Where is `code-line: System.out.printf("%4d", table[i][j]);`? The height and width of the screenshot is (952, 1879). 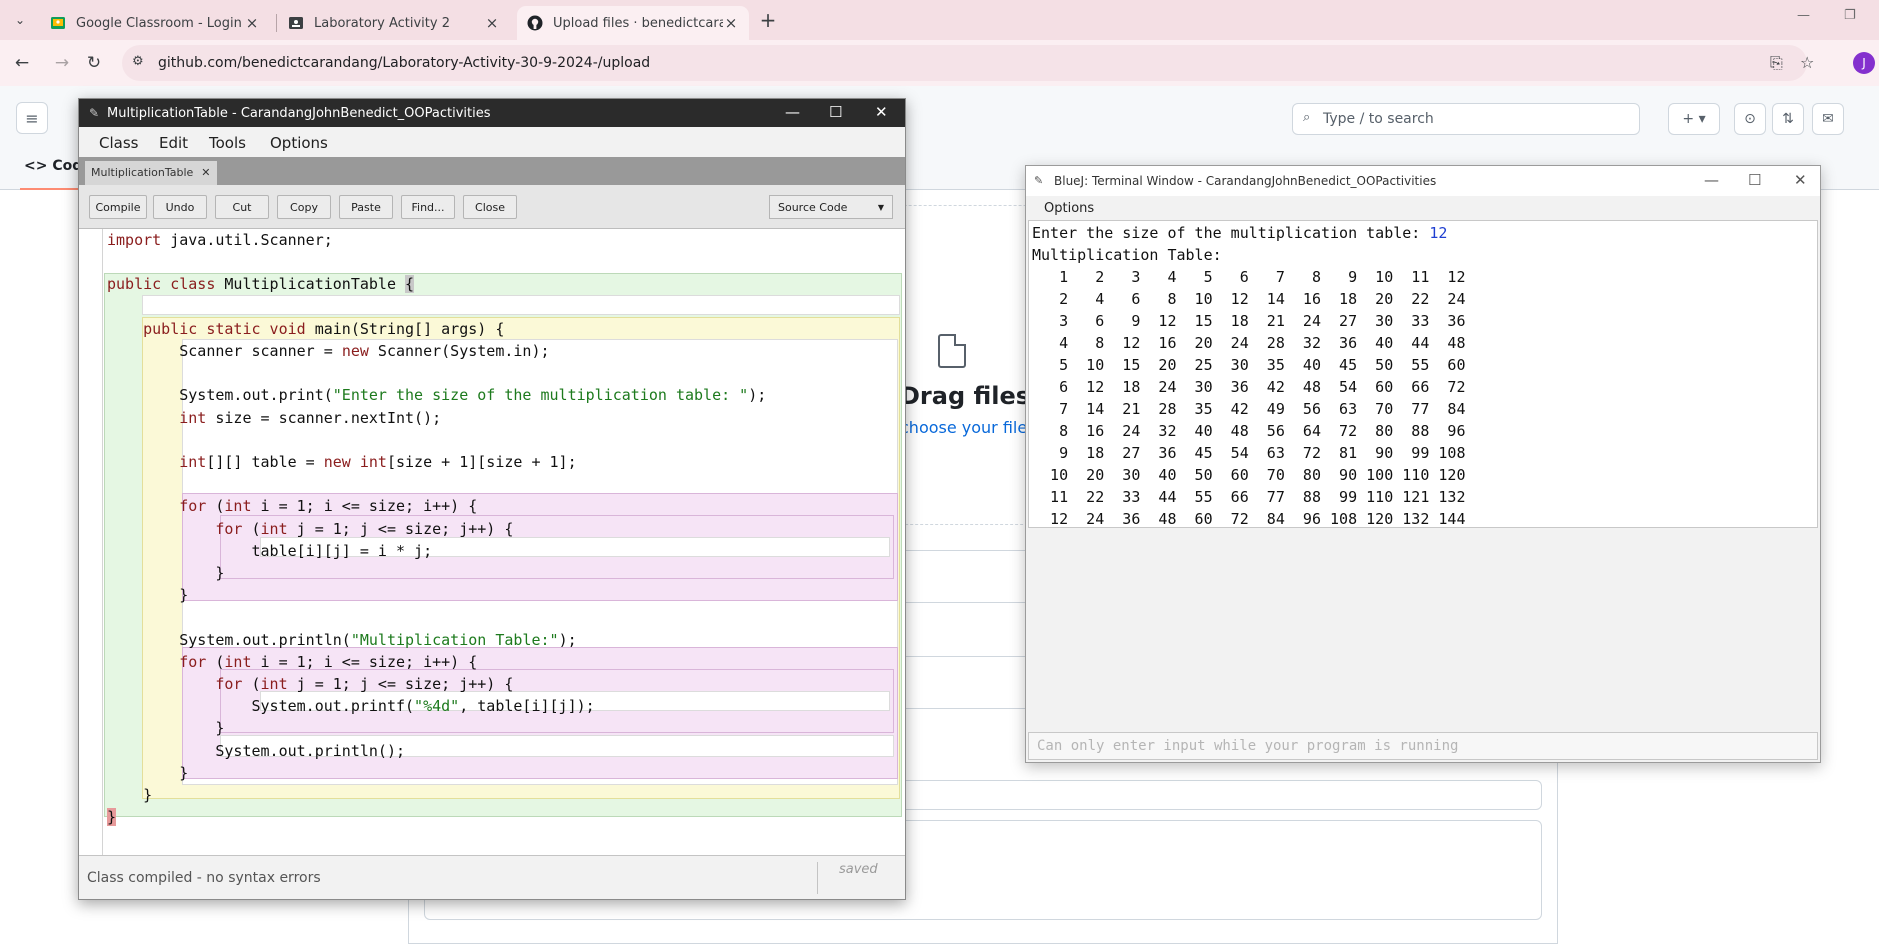
code-line: System.out.printf("%4d", table[i][j]); is located at coordinates (351, 706).